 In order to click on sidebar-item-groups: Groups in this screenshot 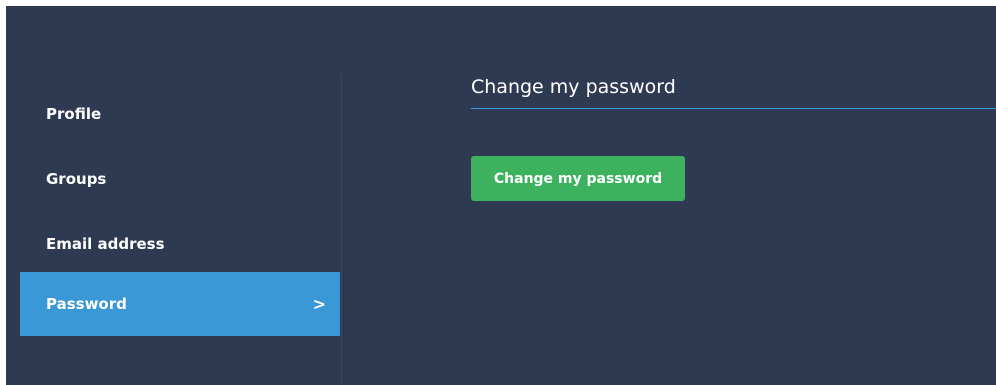, I will do `click(180, 179)`.